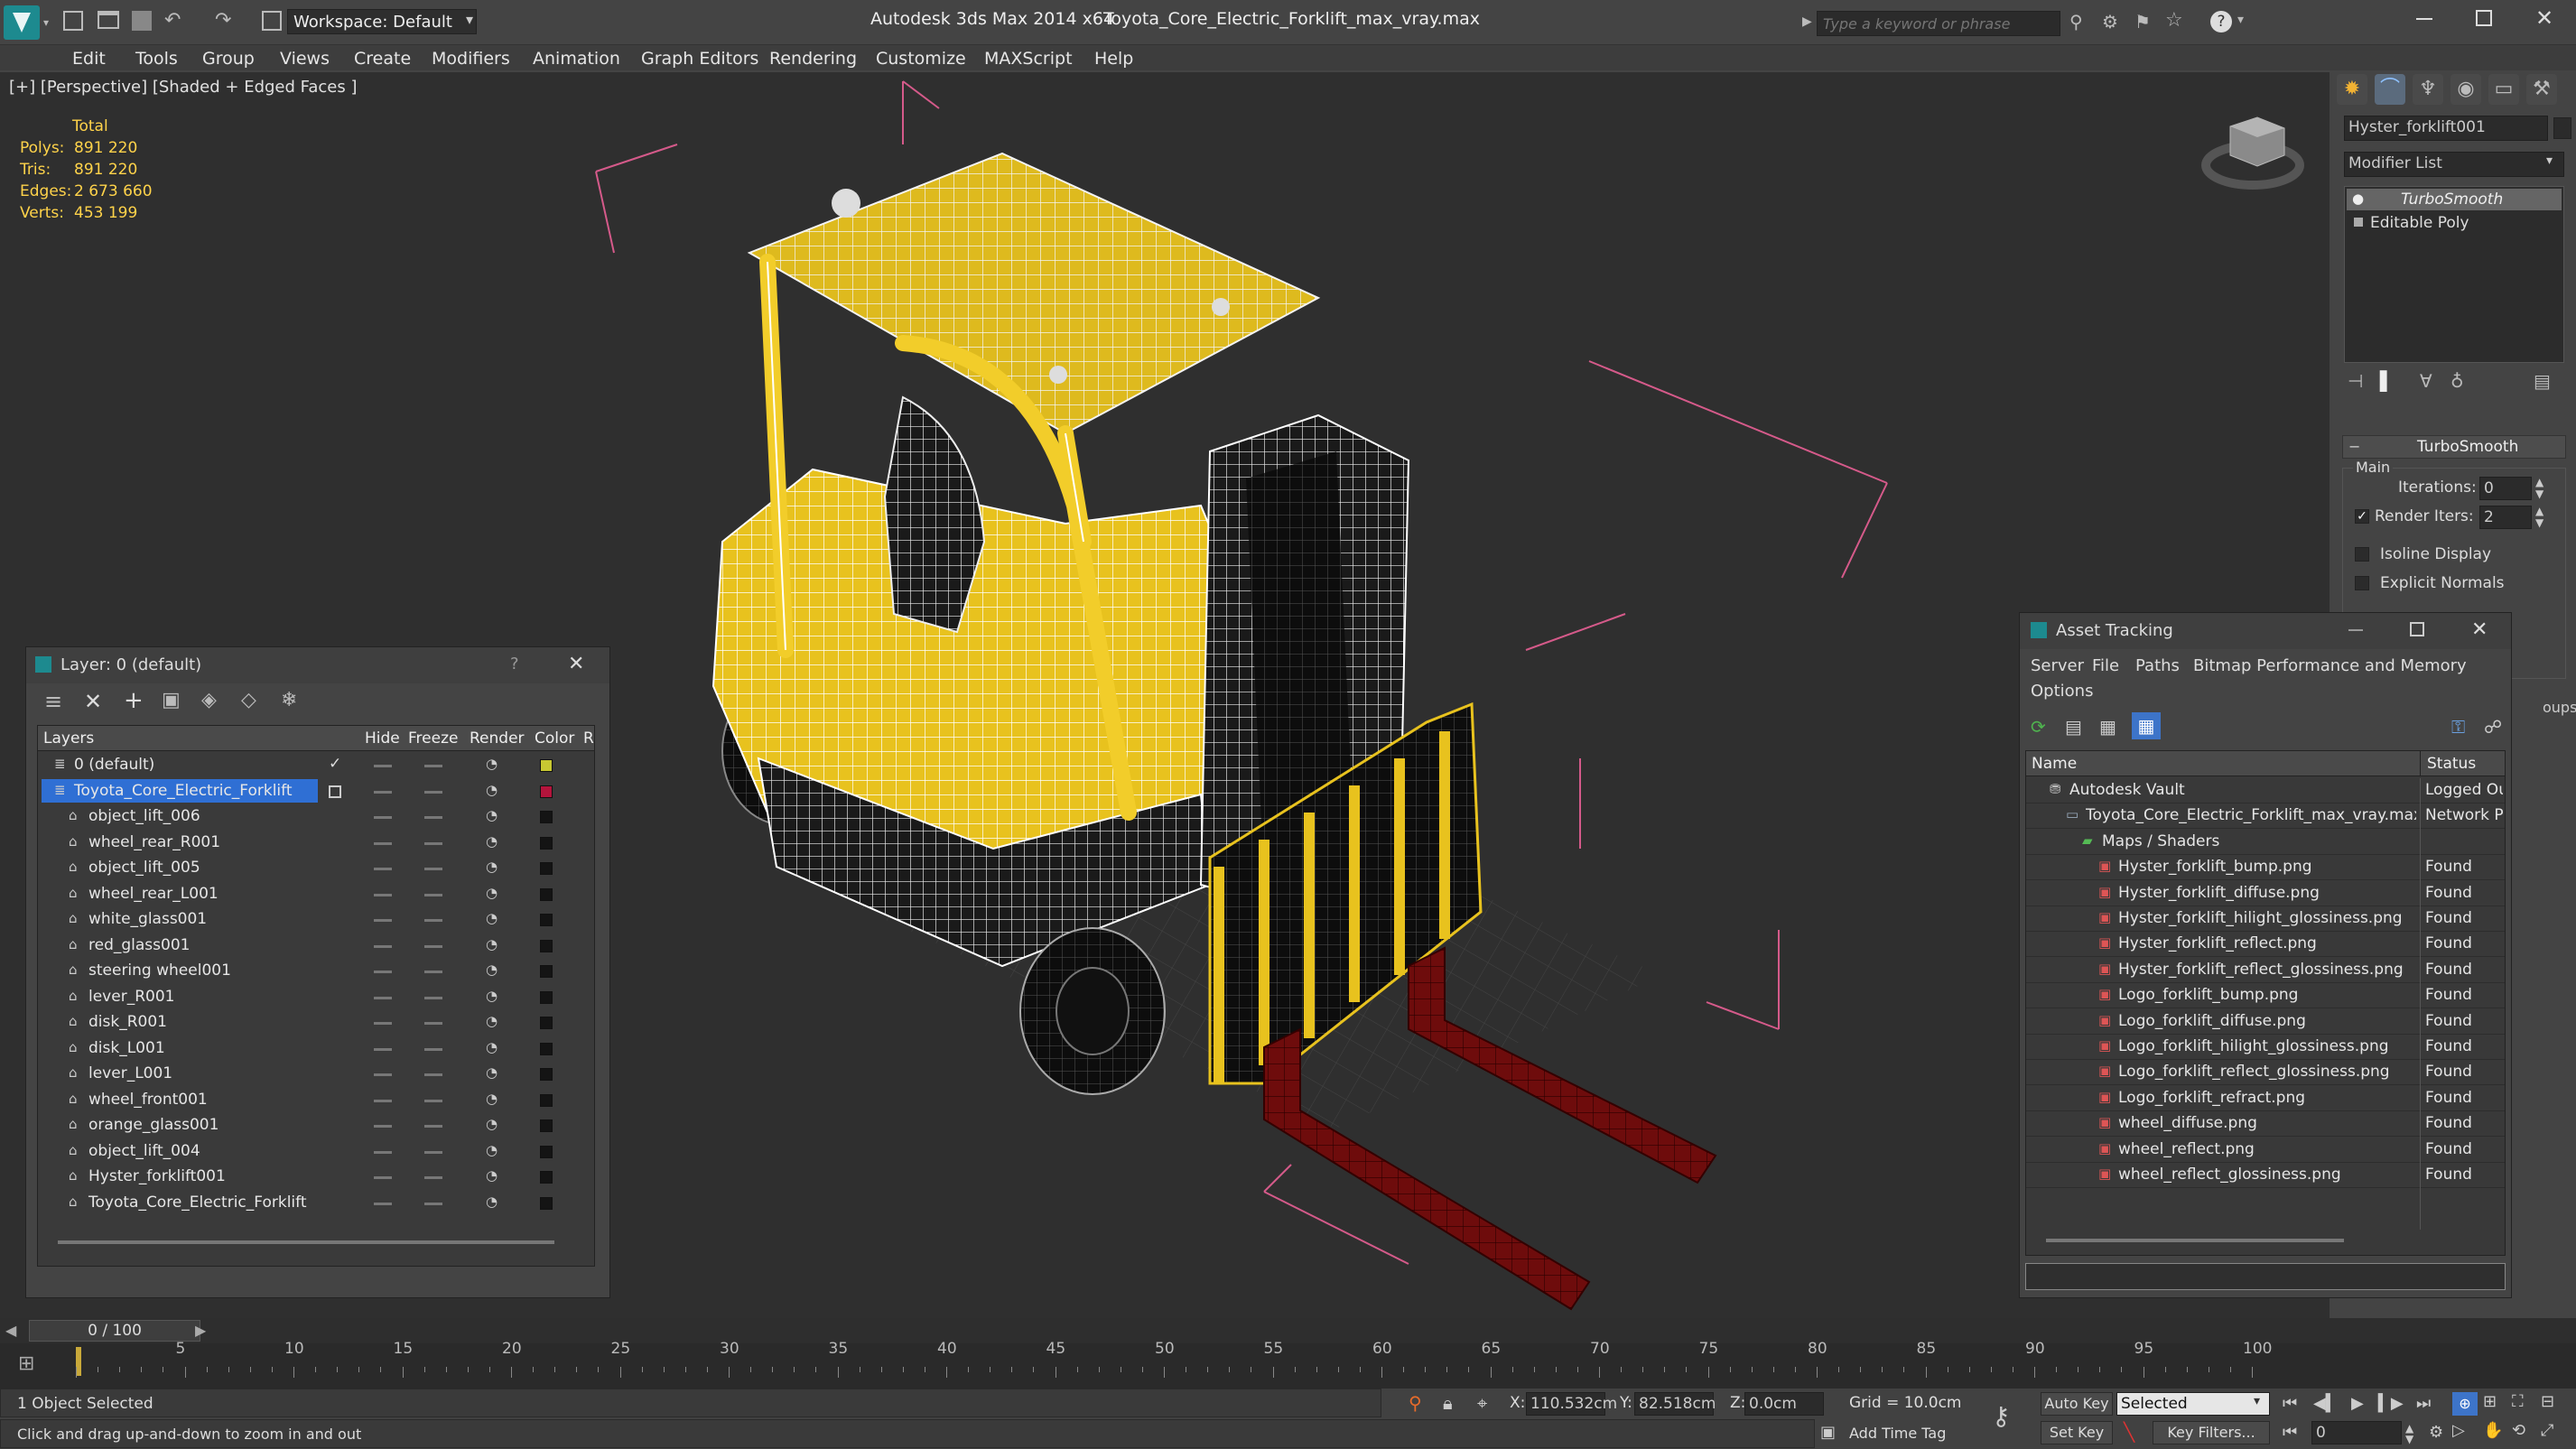  What do you see at coordinates (2490, 1401) in the screenshot?
I see `zoom-all-icon: ⊞` at bounding box center [2490, 1401].